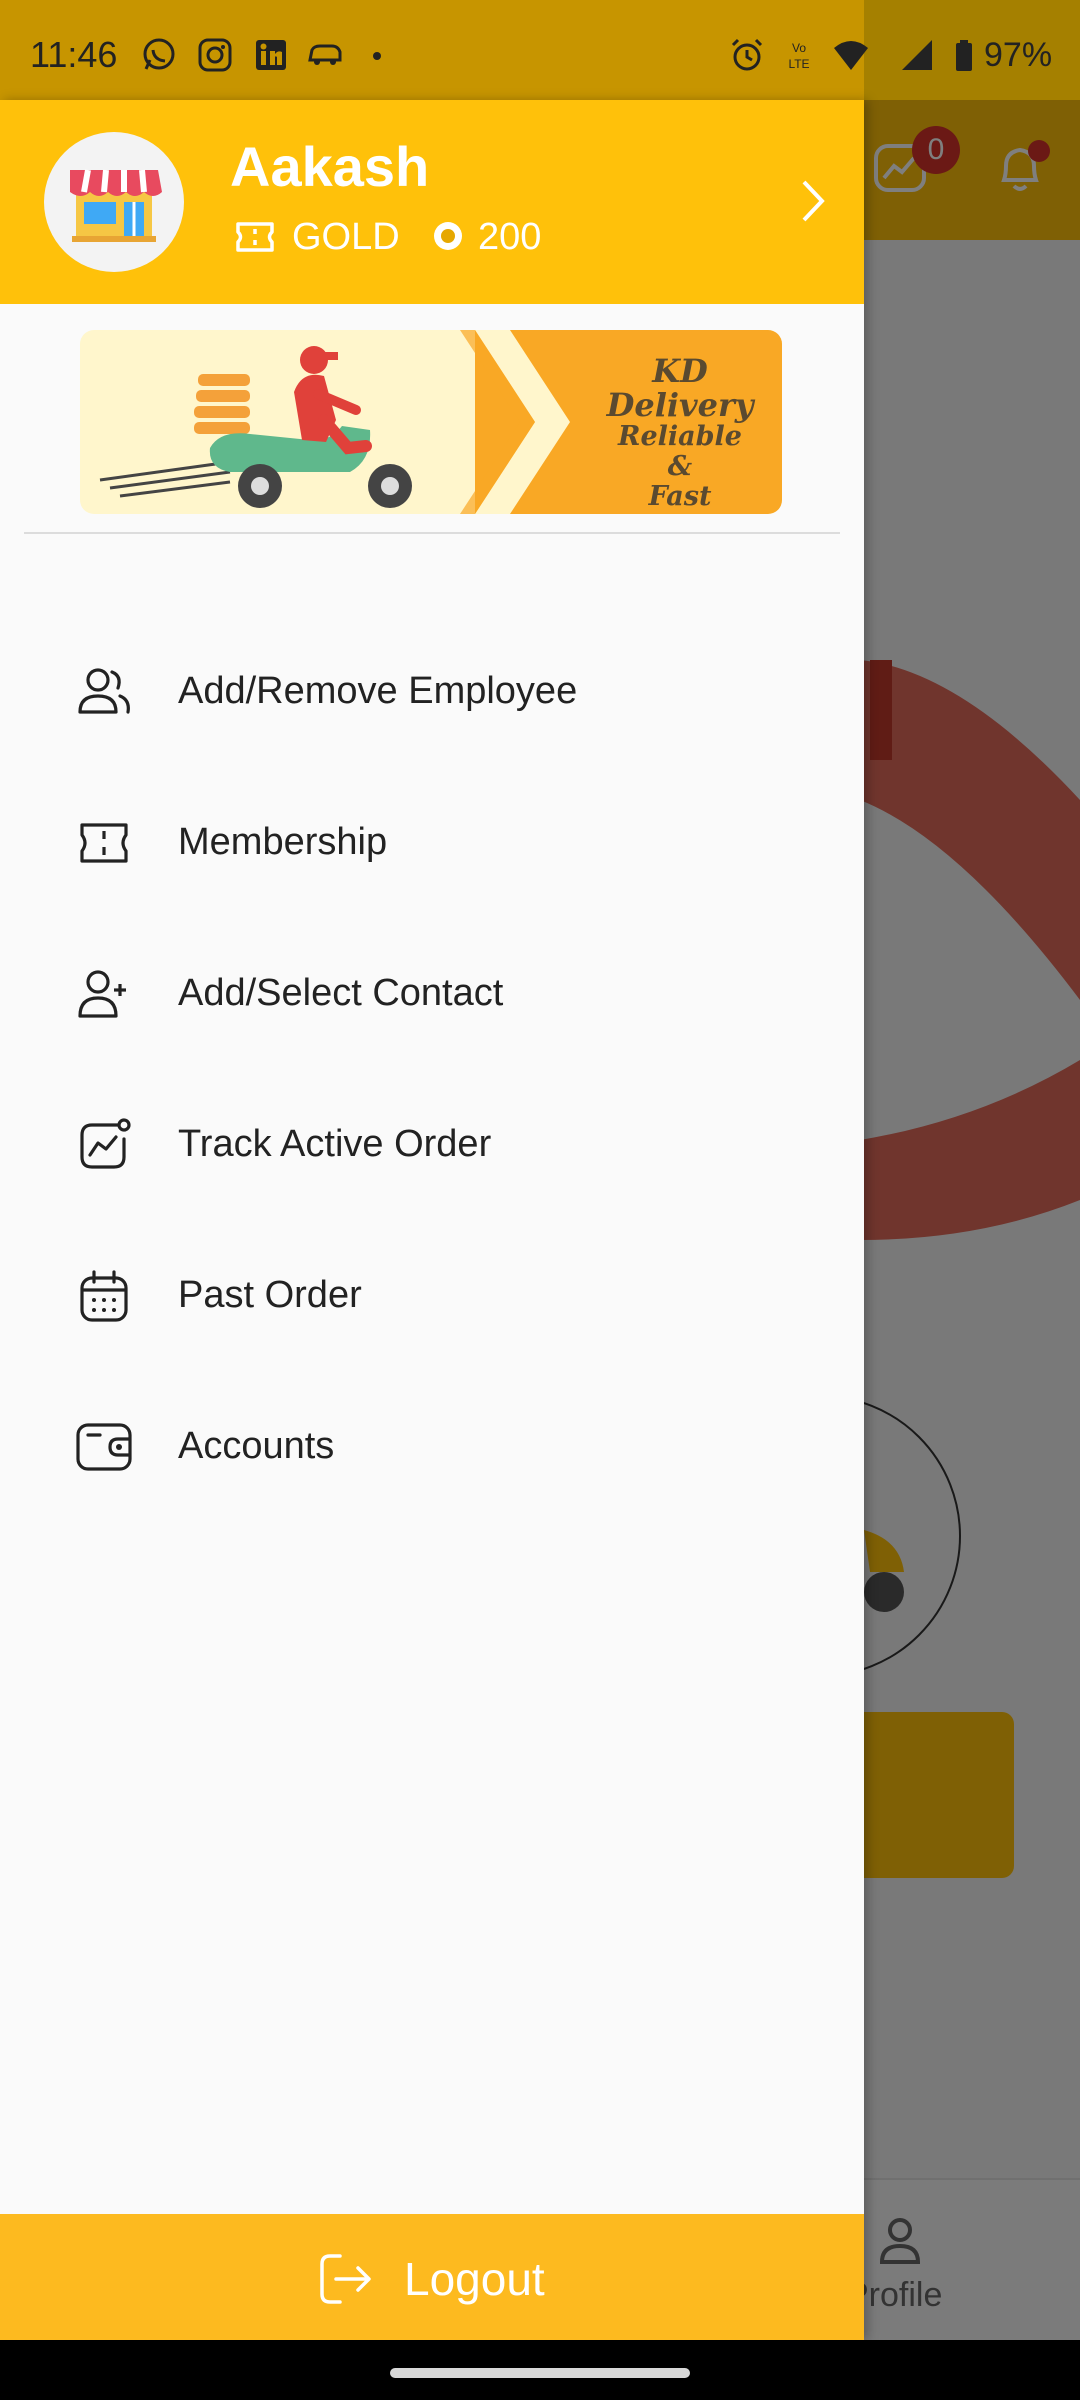  Describe the element at coordinates (104, 1296) in the screenshot. I see `calendar-icon` at that location.